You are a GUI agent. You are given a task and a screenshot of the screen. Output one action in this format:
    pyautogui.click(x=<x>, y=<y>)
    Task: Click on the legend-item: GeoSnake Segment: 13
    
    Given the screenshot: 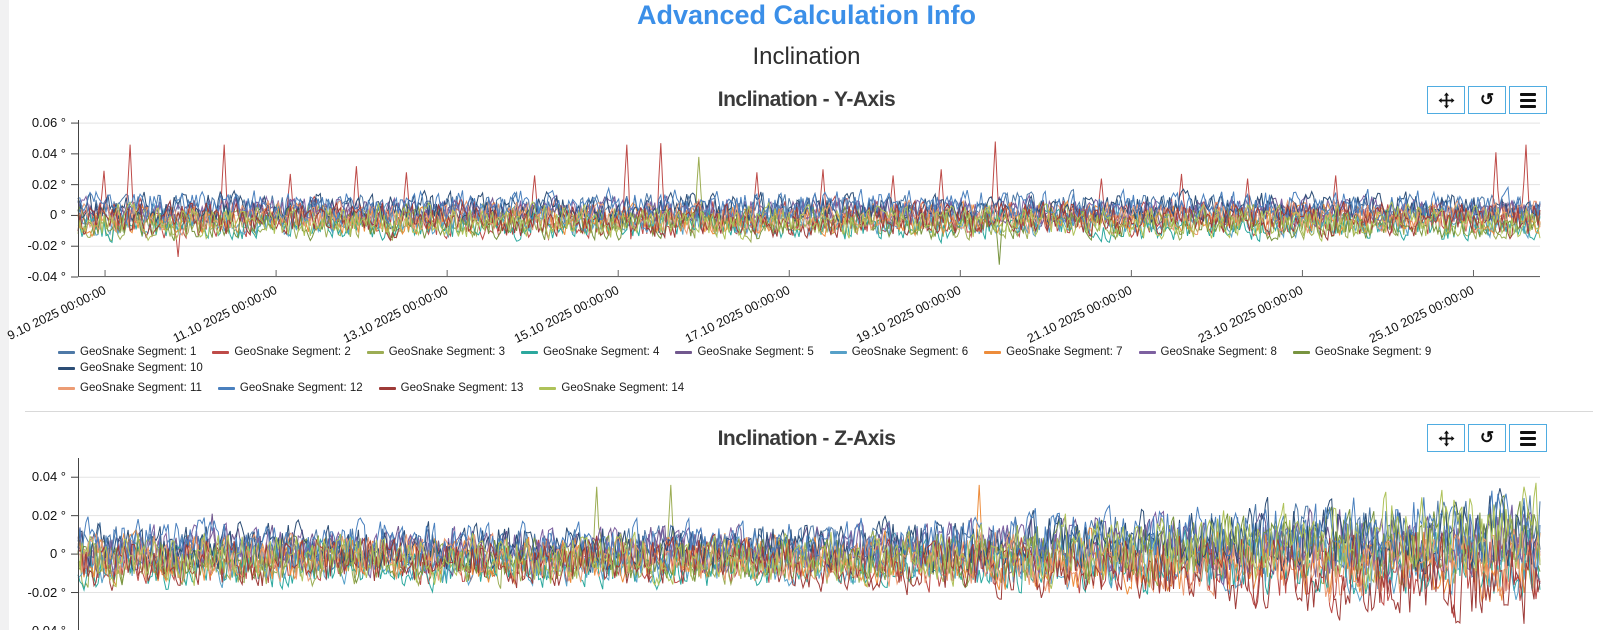 What is the action you would take?
    pyautogui.click(x=451, y=388)
    